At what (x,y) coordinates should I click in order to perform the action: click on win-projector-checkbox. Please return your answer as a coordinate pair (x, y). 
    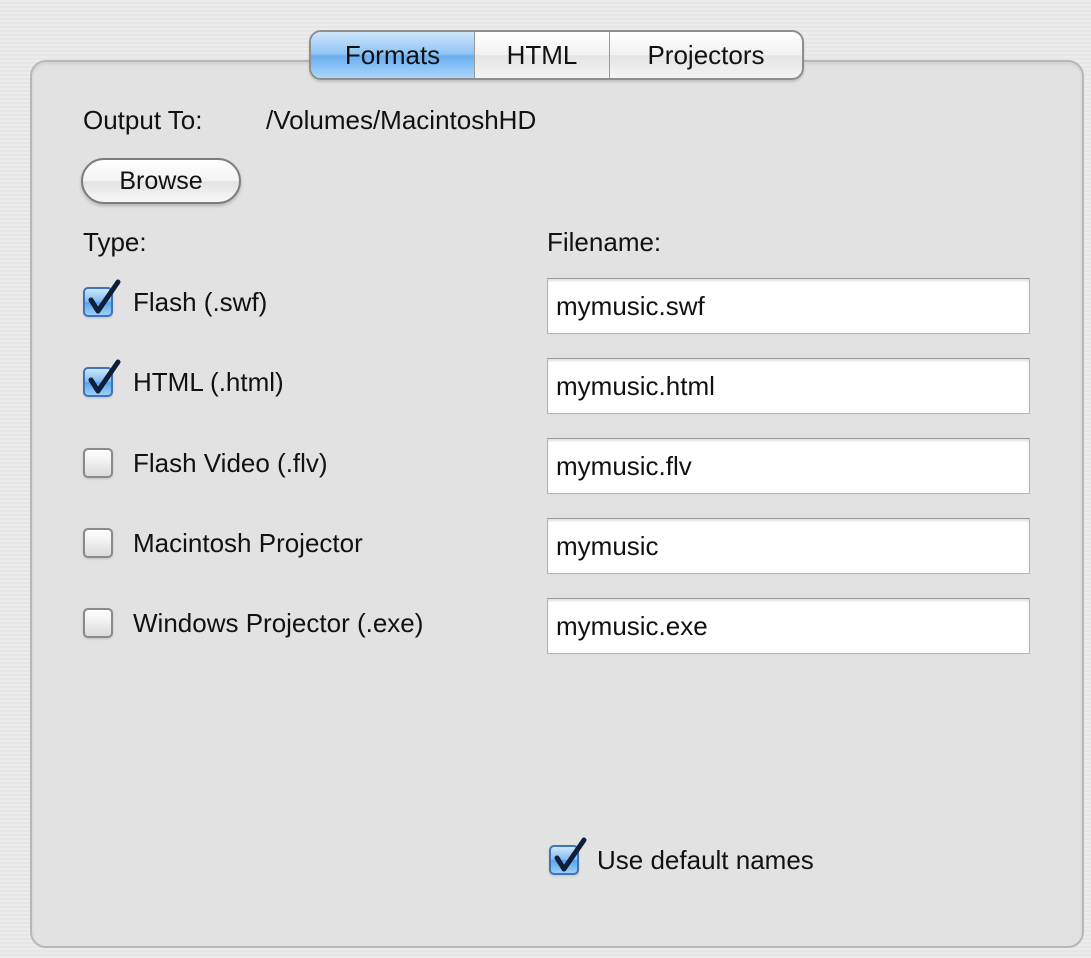
    Looking at the image, I should click on (98, 623).